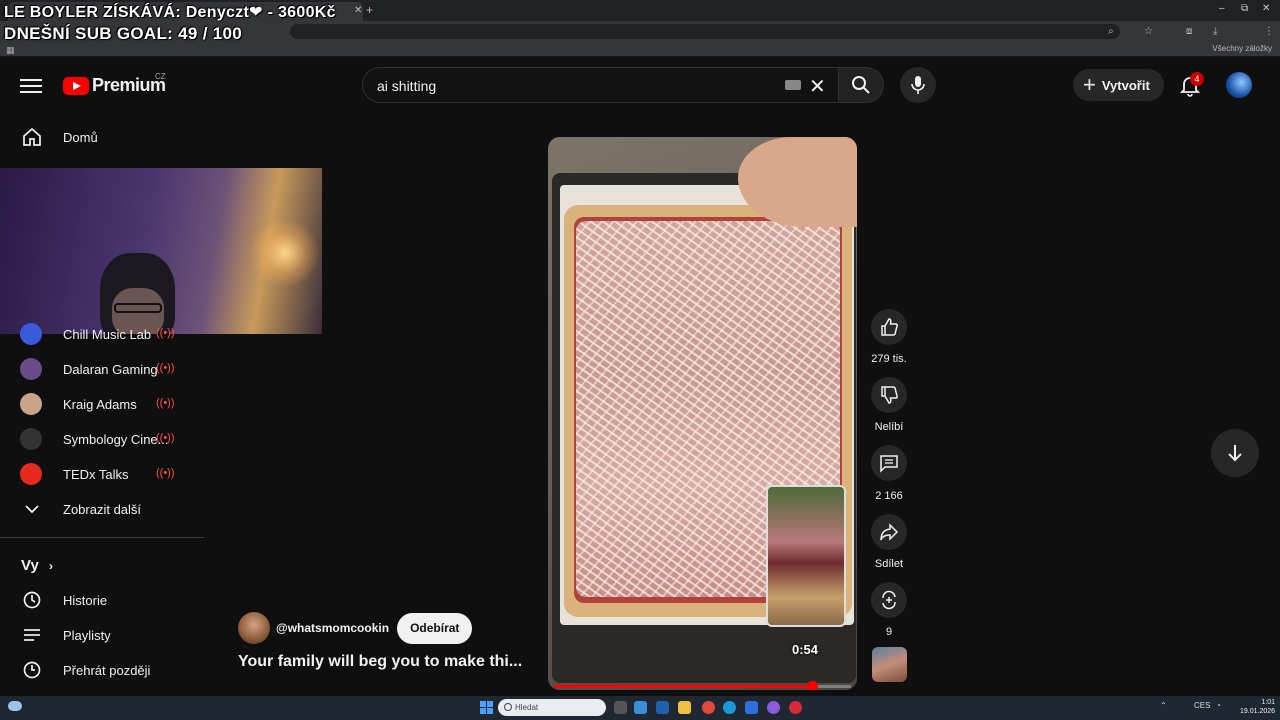 Image resolution: width=1280 pixels, height=720 pixels. I want to click on share-button, so click(889, 532).